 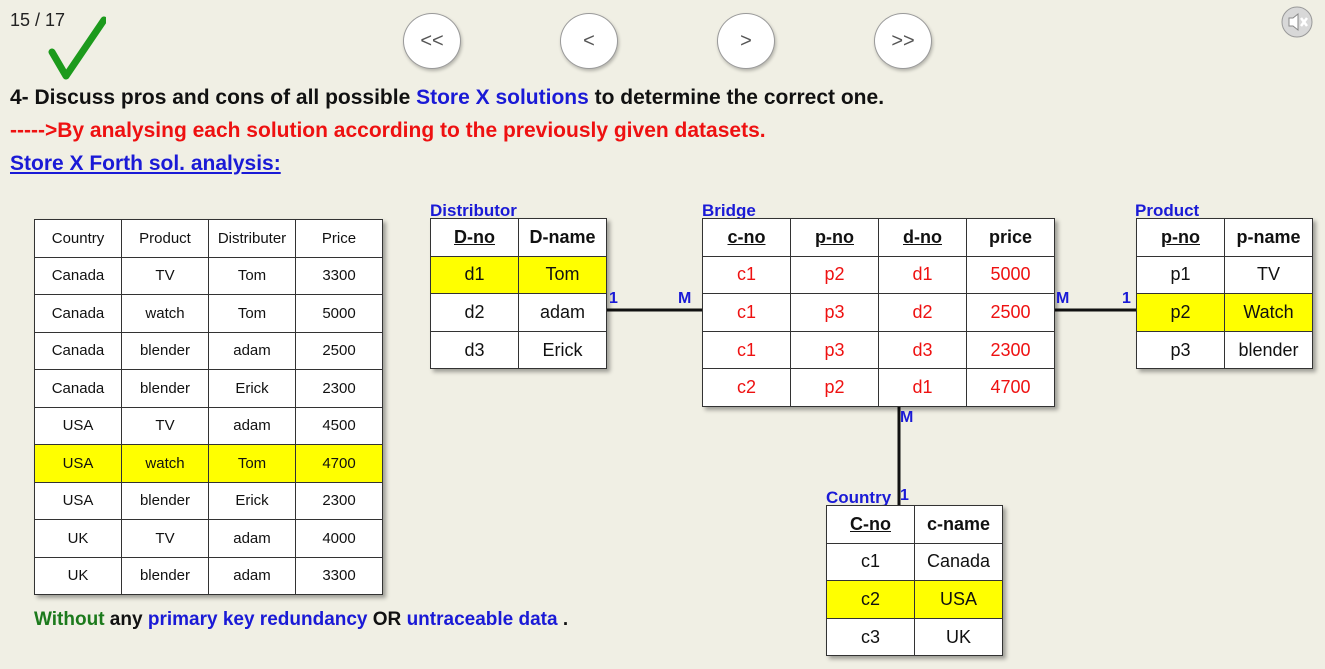 I want to click on table-row: p1 TV, so click(x=1224, y=275).